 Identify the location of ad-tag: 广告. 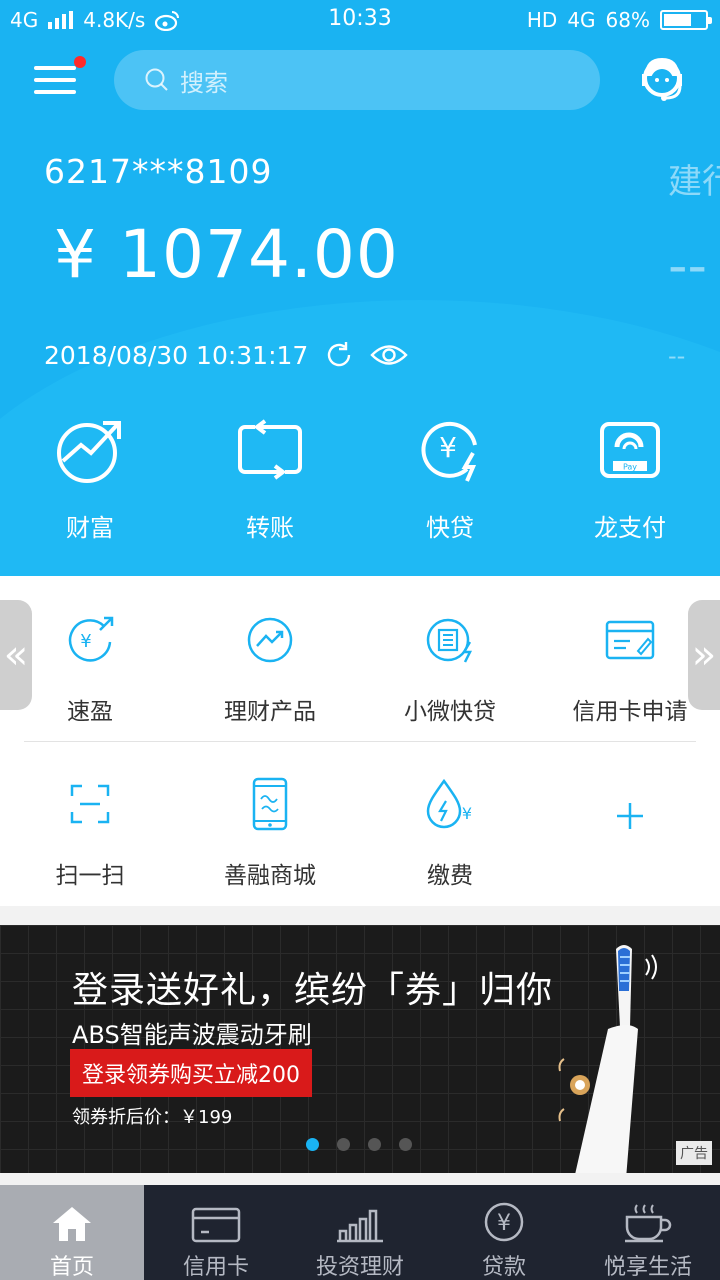
(694, 1153).